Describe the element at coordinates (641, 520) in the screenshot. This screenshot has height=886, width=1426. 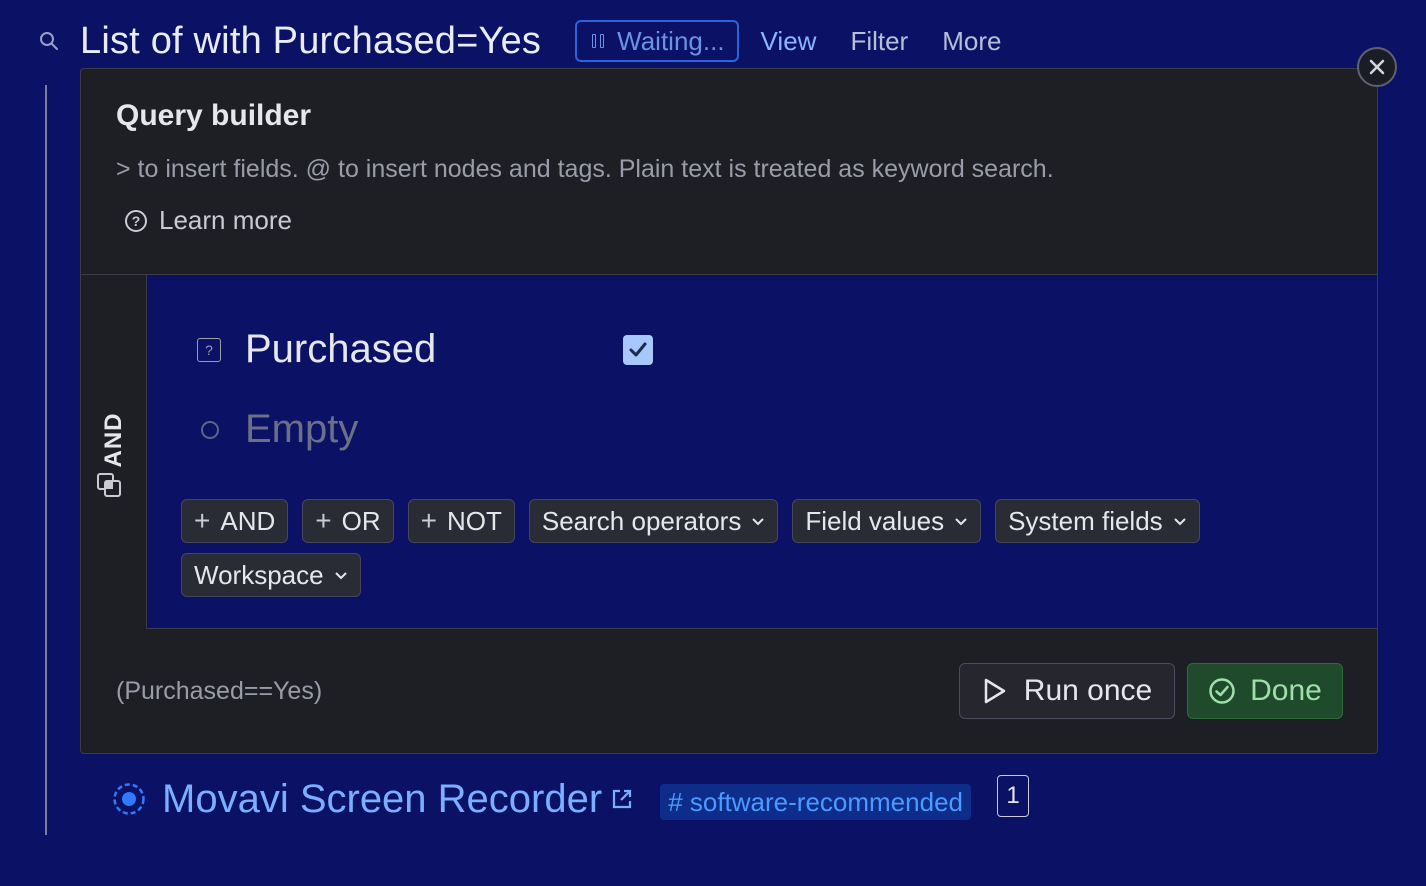
I see `search-operators-label: Search operators` at that location.